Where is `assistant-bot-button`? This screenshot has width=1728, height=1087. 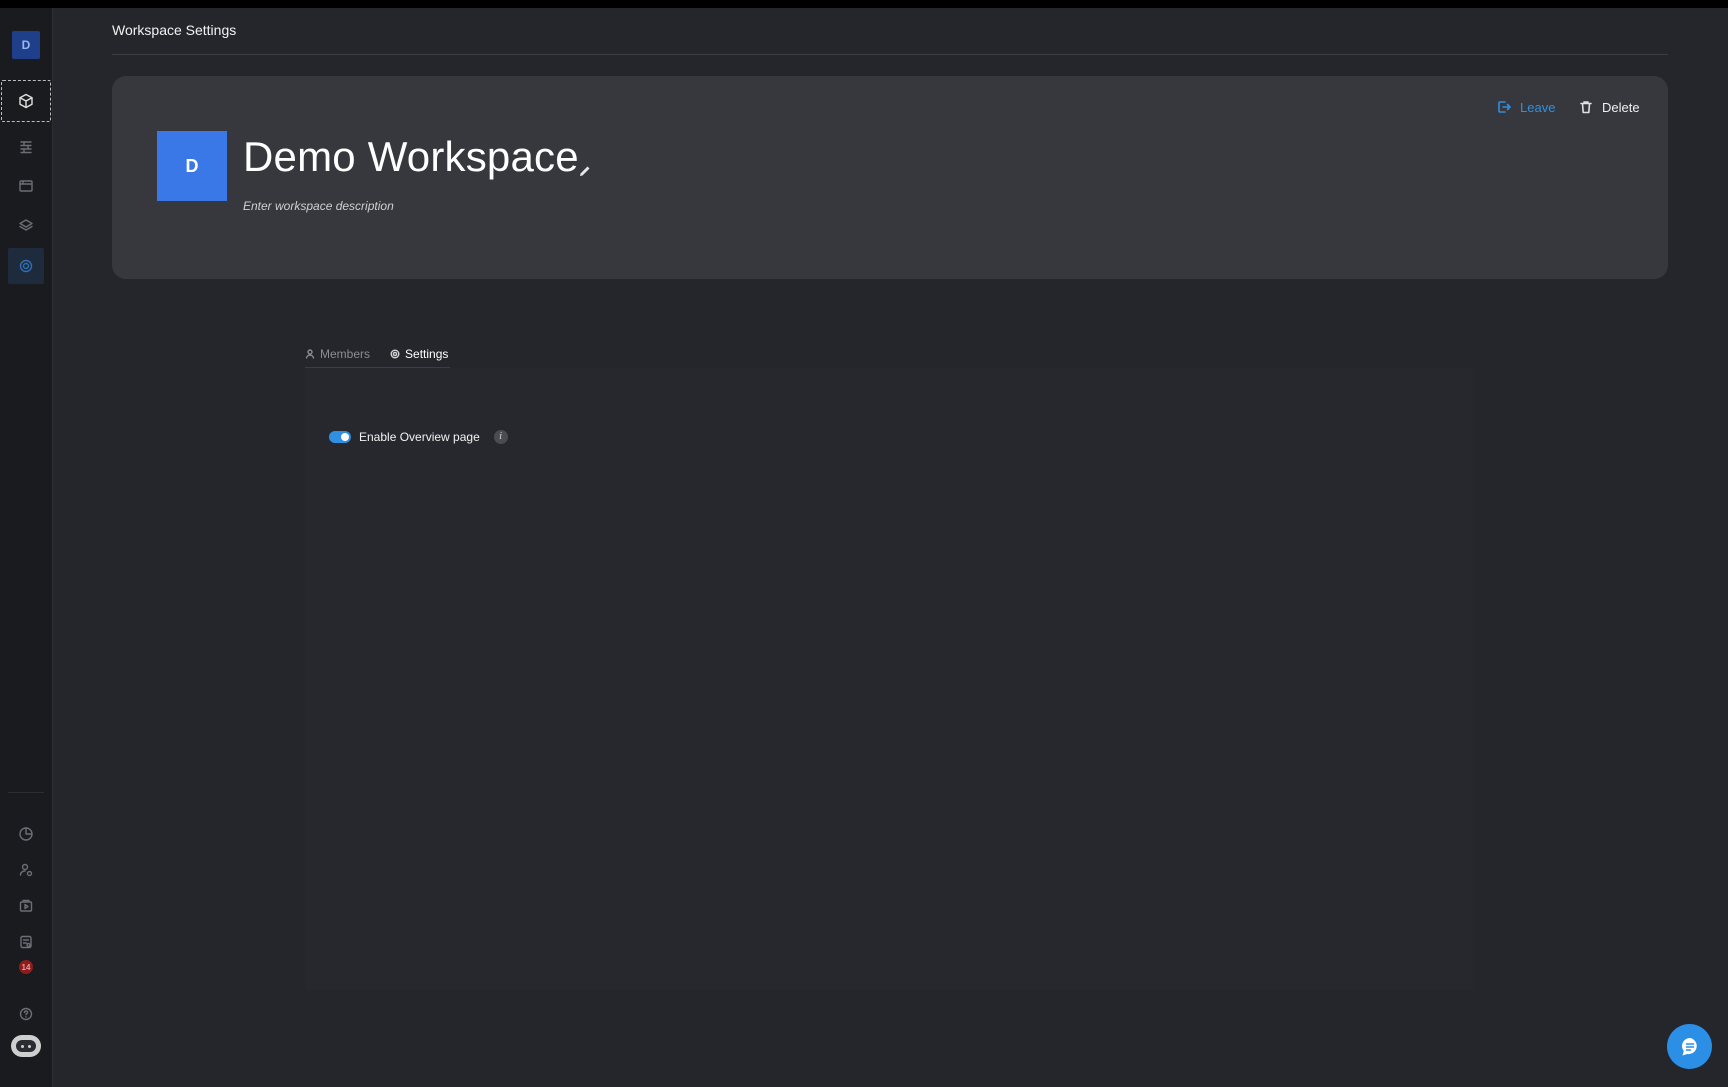 assistant-bot-button is located at coordinates (26, 1046).